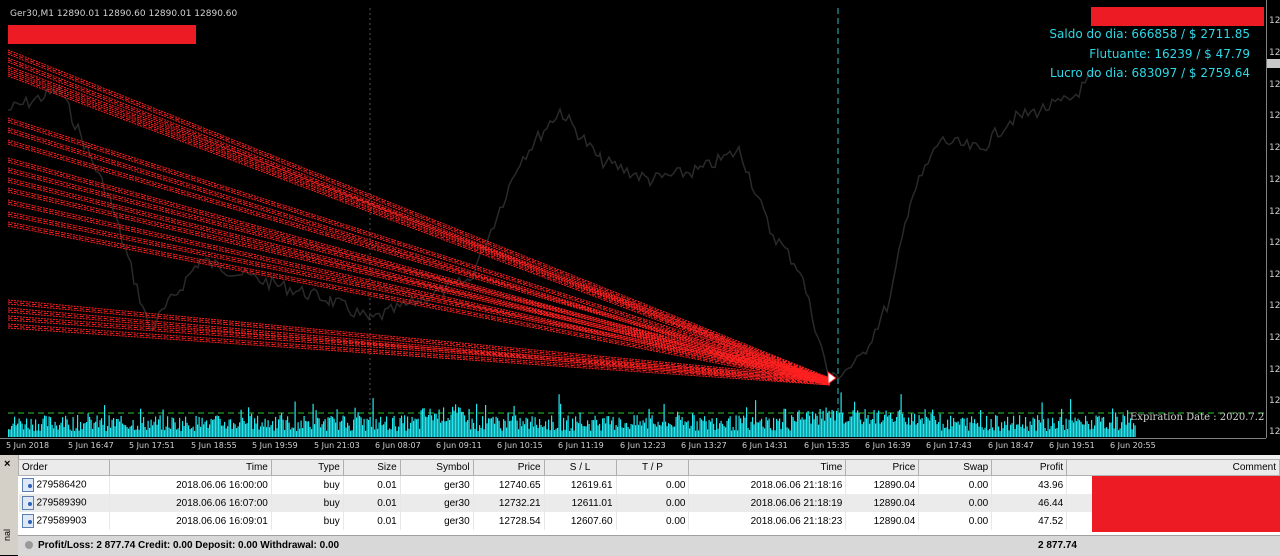  What do you see at coordinates (1029, 467) in the screenshot?
I see `col-profit: Profit` at bounding box center [1029, 467].